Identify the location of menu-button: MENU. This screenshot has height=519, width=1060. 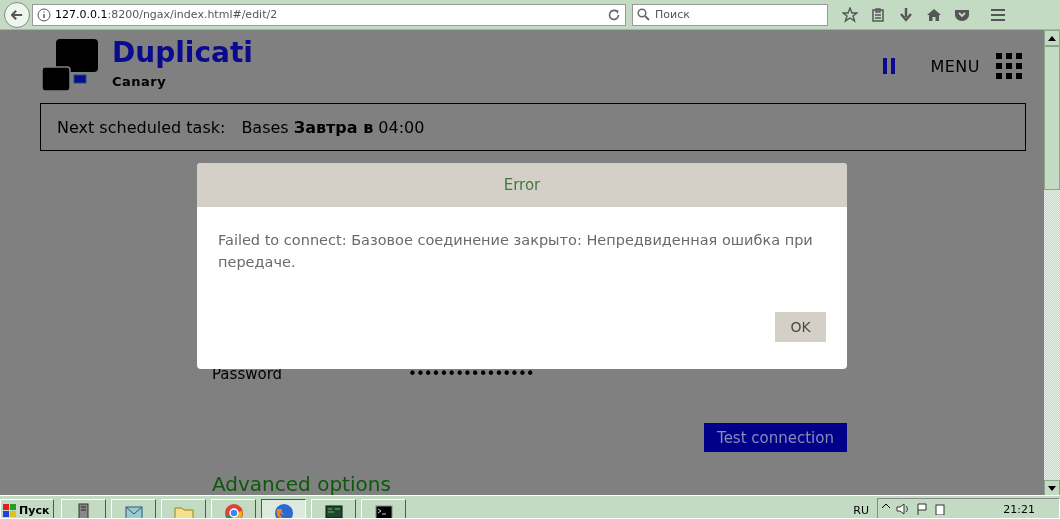
(955, 66).